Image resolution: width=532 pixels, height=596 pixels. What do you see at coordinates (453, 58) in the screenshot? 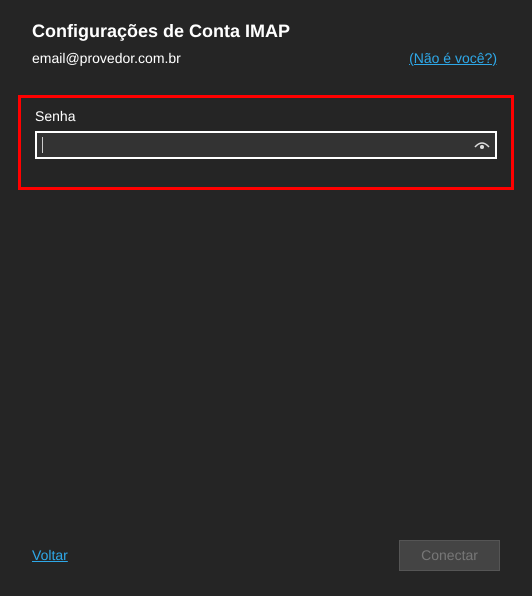
I see `not-you-link: (Não é você?)` at bounding box center [453, 58].